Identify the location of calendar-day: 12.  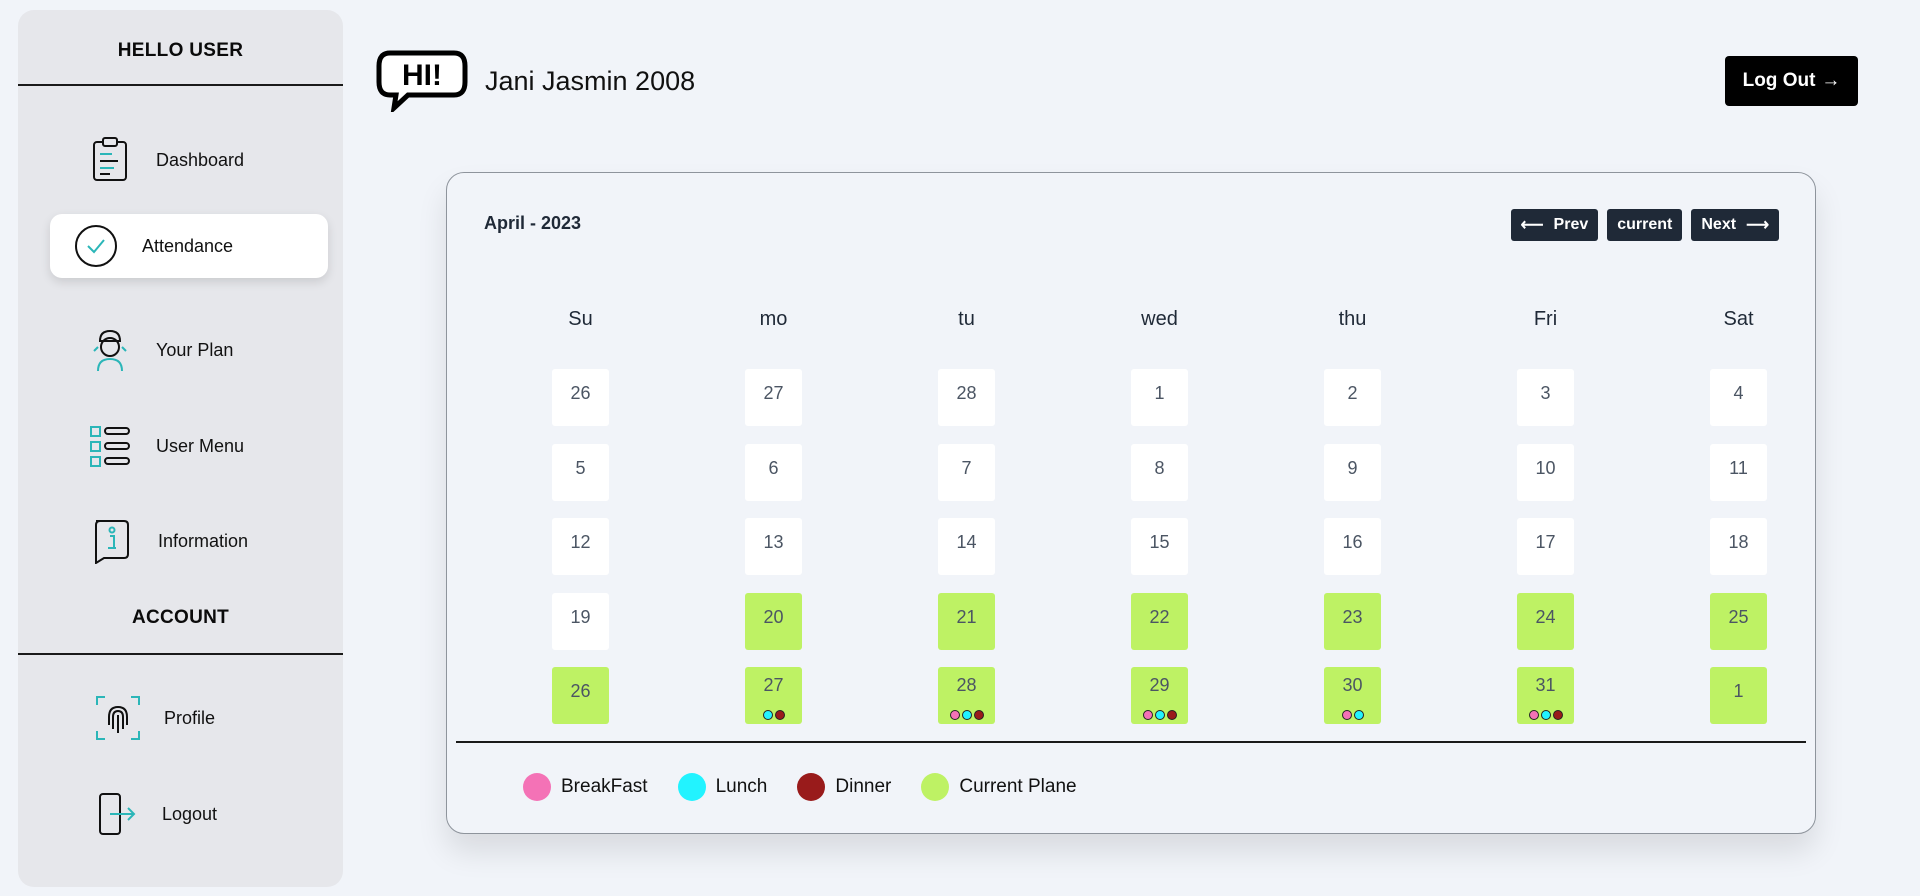
(580, 546).